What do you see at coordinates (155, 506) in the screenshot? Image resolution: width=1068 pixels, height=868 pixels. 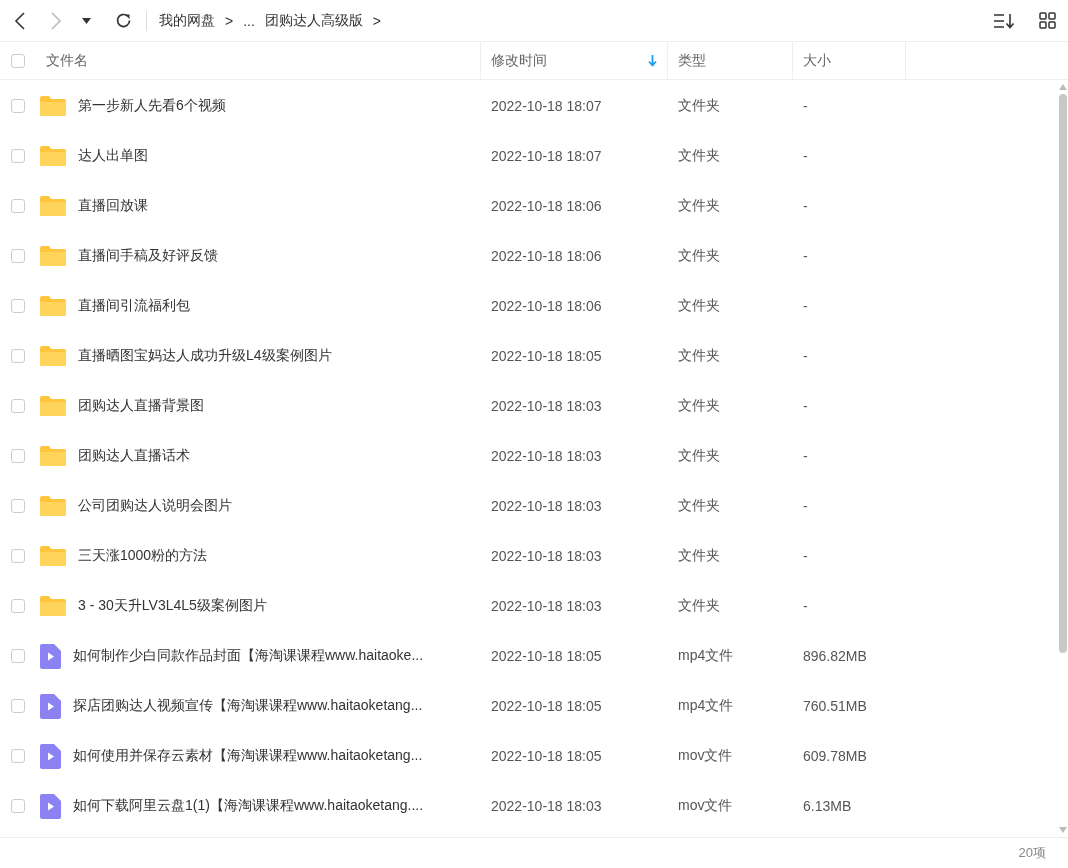 I see `file-name: 公司团购达人说明会图片` at bounding box center [155, 506].